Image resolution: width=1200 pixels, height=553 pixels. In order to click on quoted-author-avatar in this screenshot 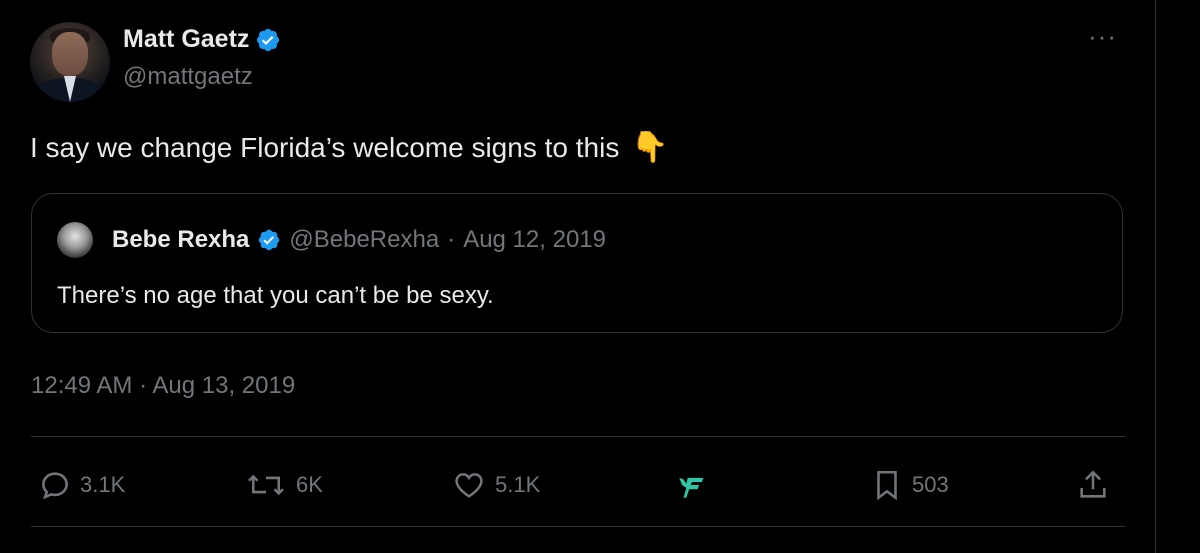, I will do `click(75, 240)`.